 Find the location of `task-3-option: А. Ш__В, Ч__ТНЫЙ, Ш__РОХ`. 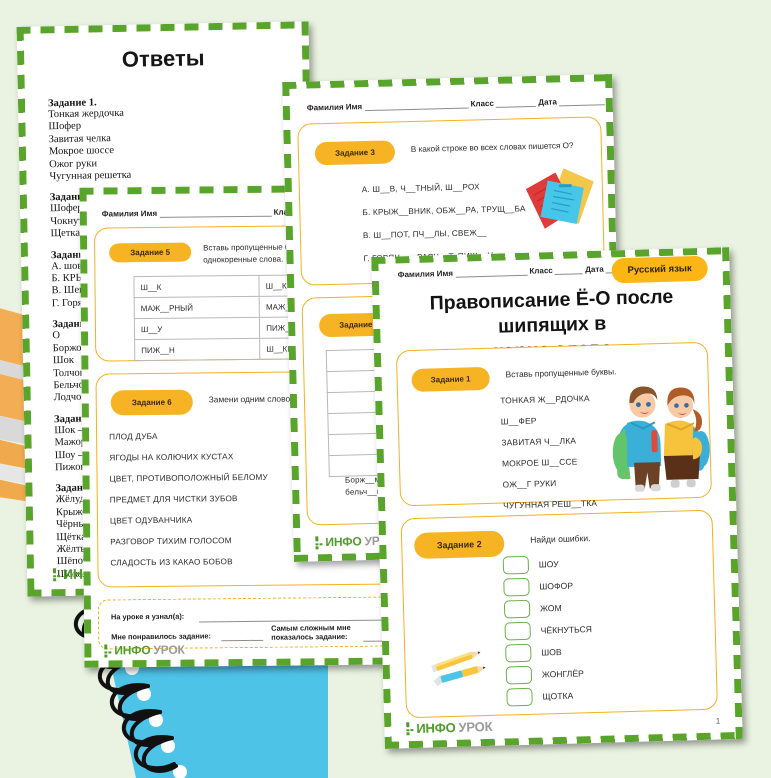

task-3-option: А. Ш__В, Ч__ТНЫЙ, Ш__РОХ is located at coordinates (420, 188).